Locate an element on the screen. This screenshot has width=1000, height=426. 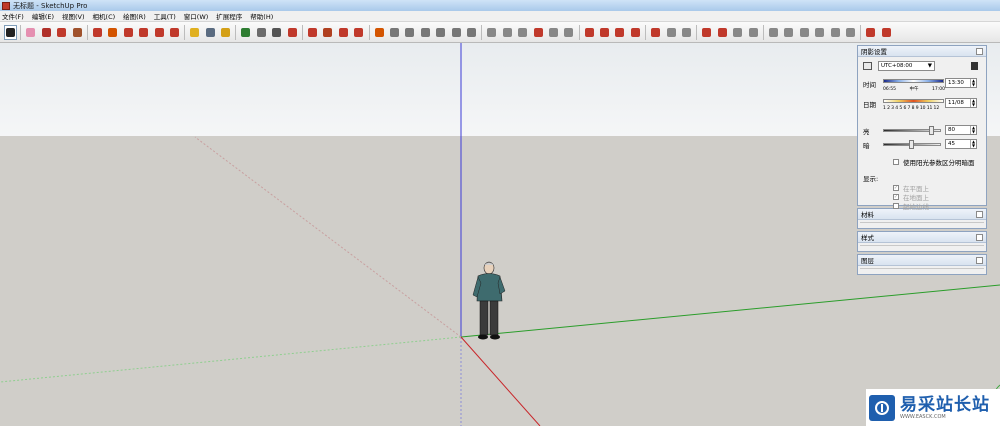
layout-button is located at coordinates (343, 32).